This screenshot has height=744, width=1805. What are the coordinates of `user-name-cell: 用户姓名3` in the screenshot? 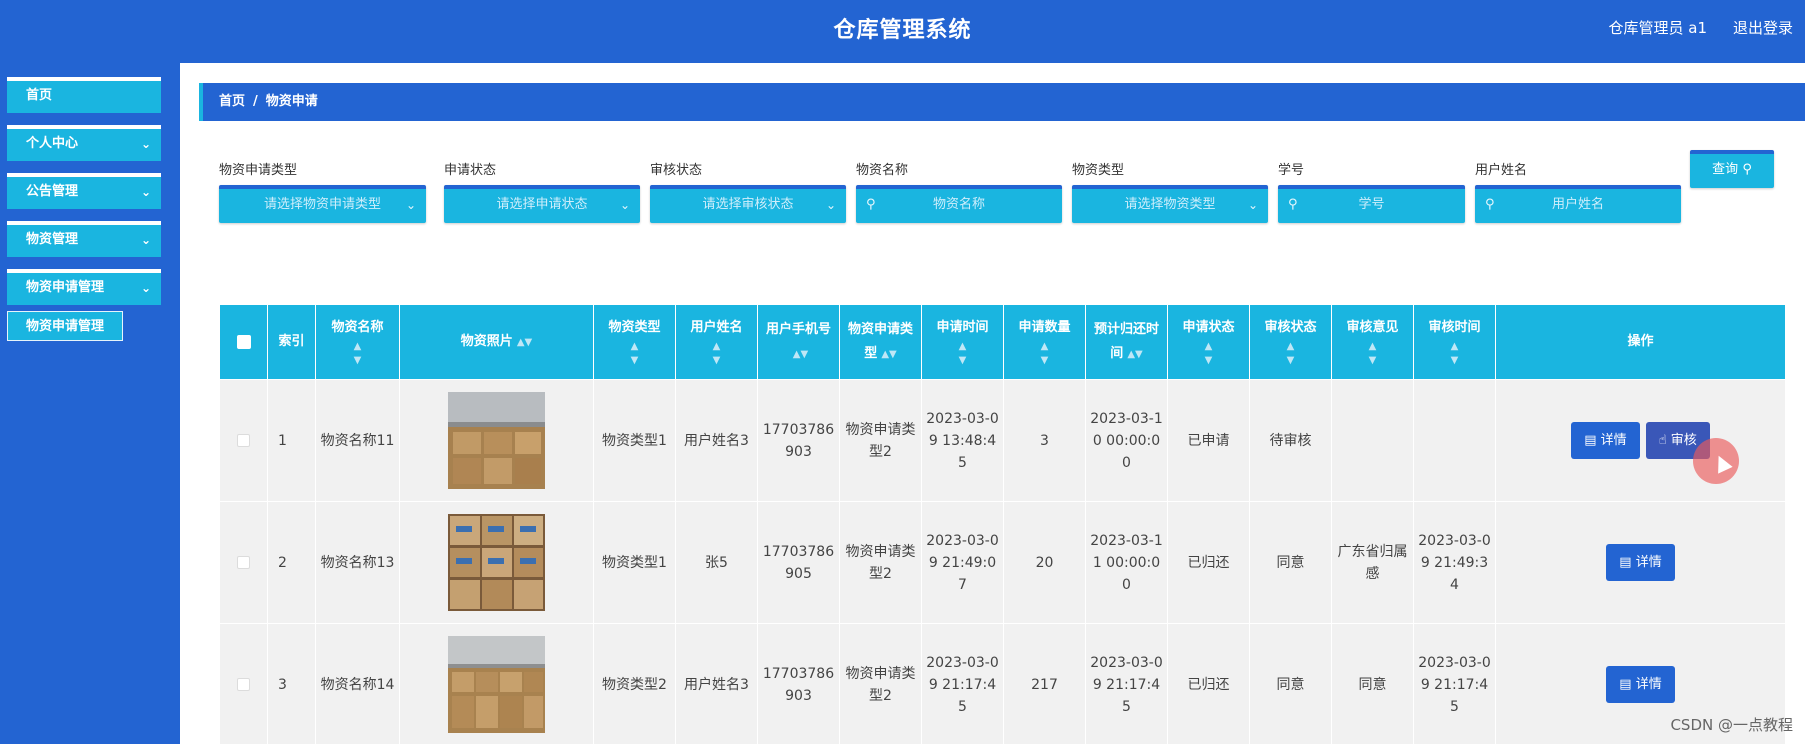 It's located at (716, 683).